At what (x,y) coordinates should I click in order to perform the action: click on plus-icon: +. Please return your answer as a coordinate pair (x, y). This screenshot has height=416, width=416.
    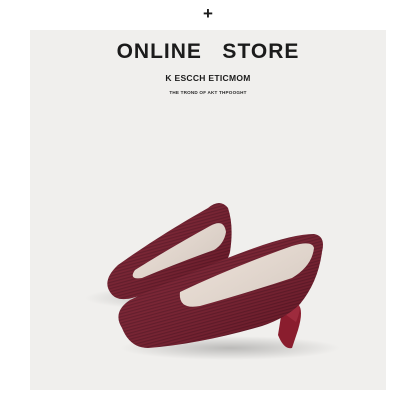
    Looking at the image, I should click on (208, 13).